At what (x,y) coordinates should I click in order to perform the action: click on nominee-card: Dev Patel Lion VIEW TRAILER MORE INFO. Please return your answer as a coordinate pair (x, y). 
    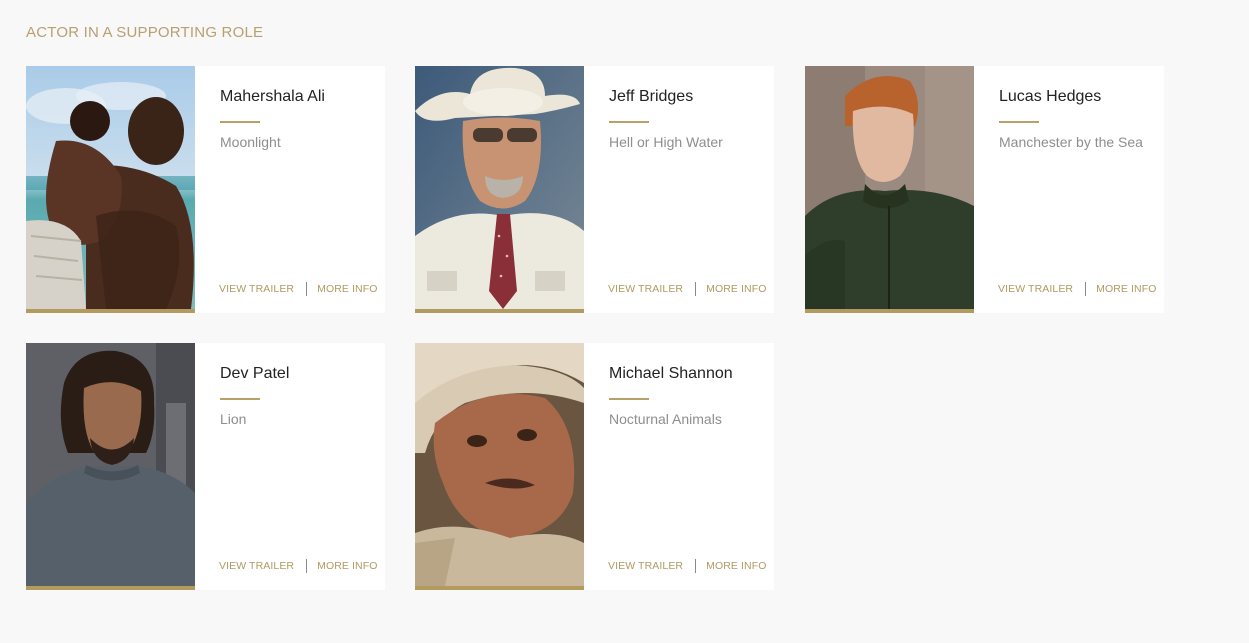
    Looking at the image, I should click on (205, 466).